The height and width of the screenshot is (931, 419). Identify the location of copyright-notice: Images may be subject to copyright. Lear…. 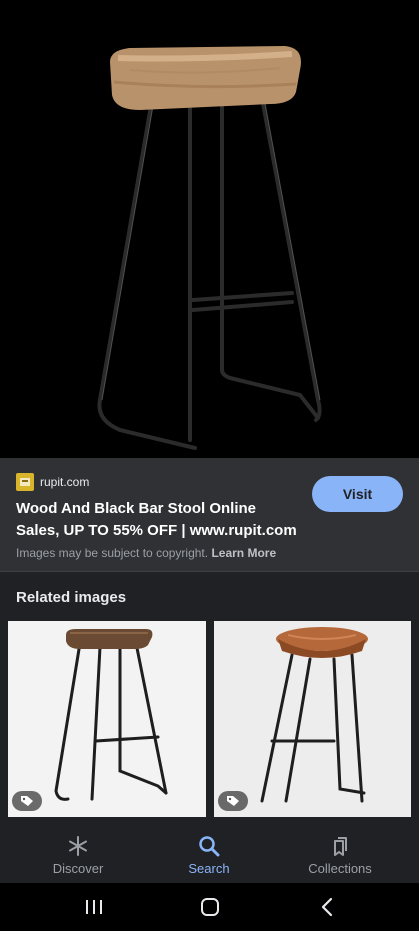
(146, 553).